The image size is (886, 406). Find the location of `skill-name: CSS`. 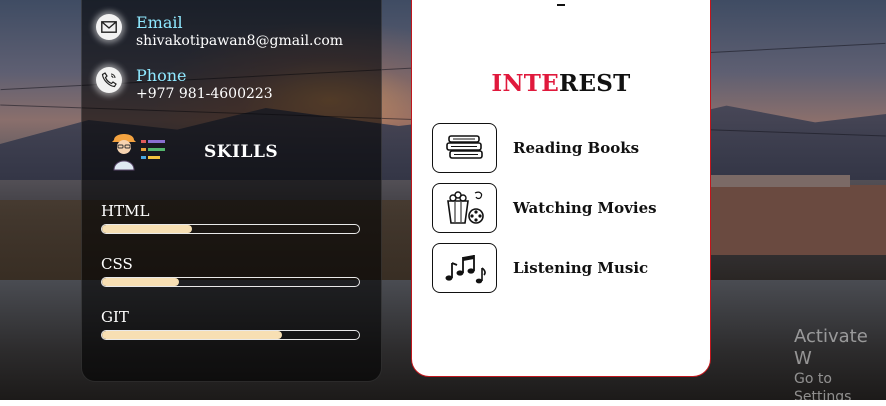

skill-name: CSS is located at coordinates (117, 264).